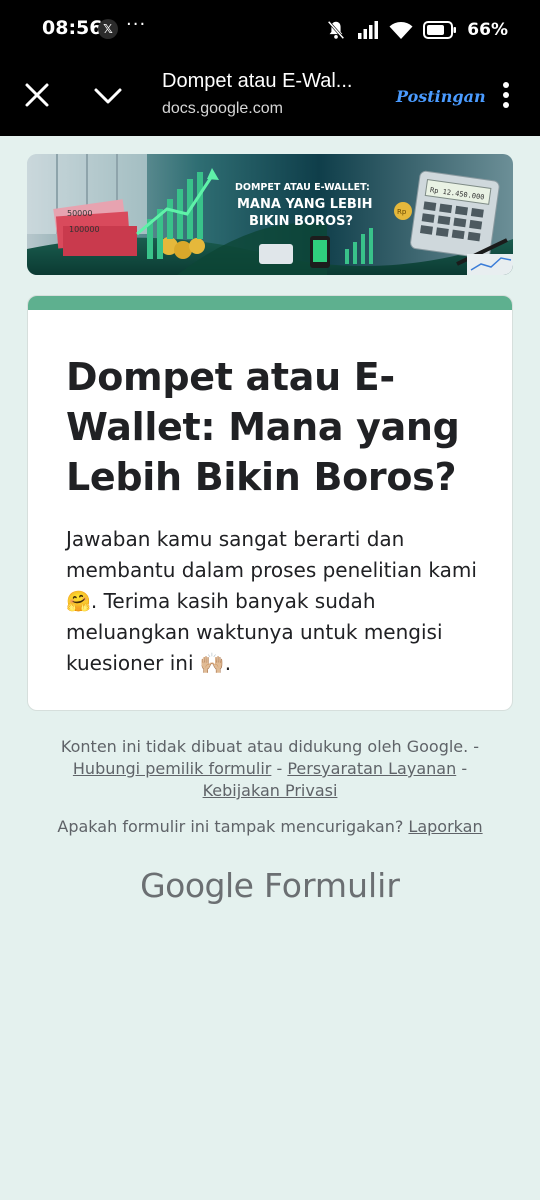  I want to click on bill-label-1: 50000, so click(79, 213).